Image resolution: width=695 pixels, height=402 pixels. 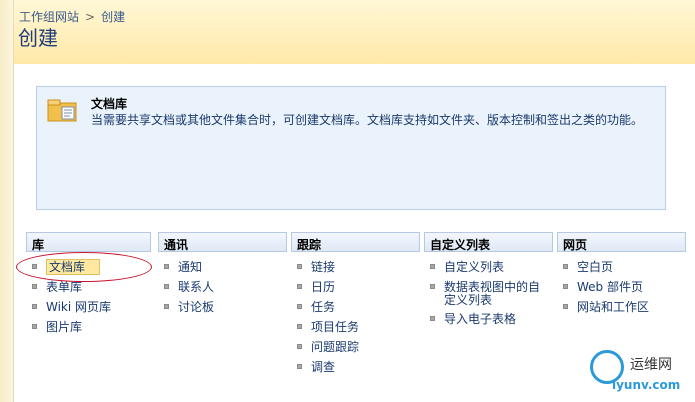 I want to click on create-item-blank-page: 空白页, so click(x=621, y=268).